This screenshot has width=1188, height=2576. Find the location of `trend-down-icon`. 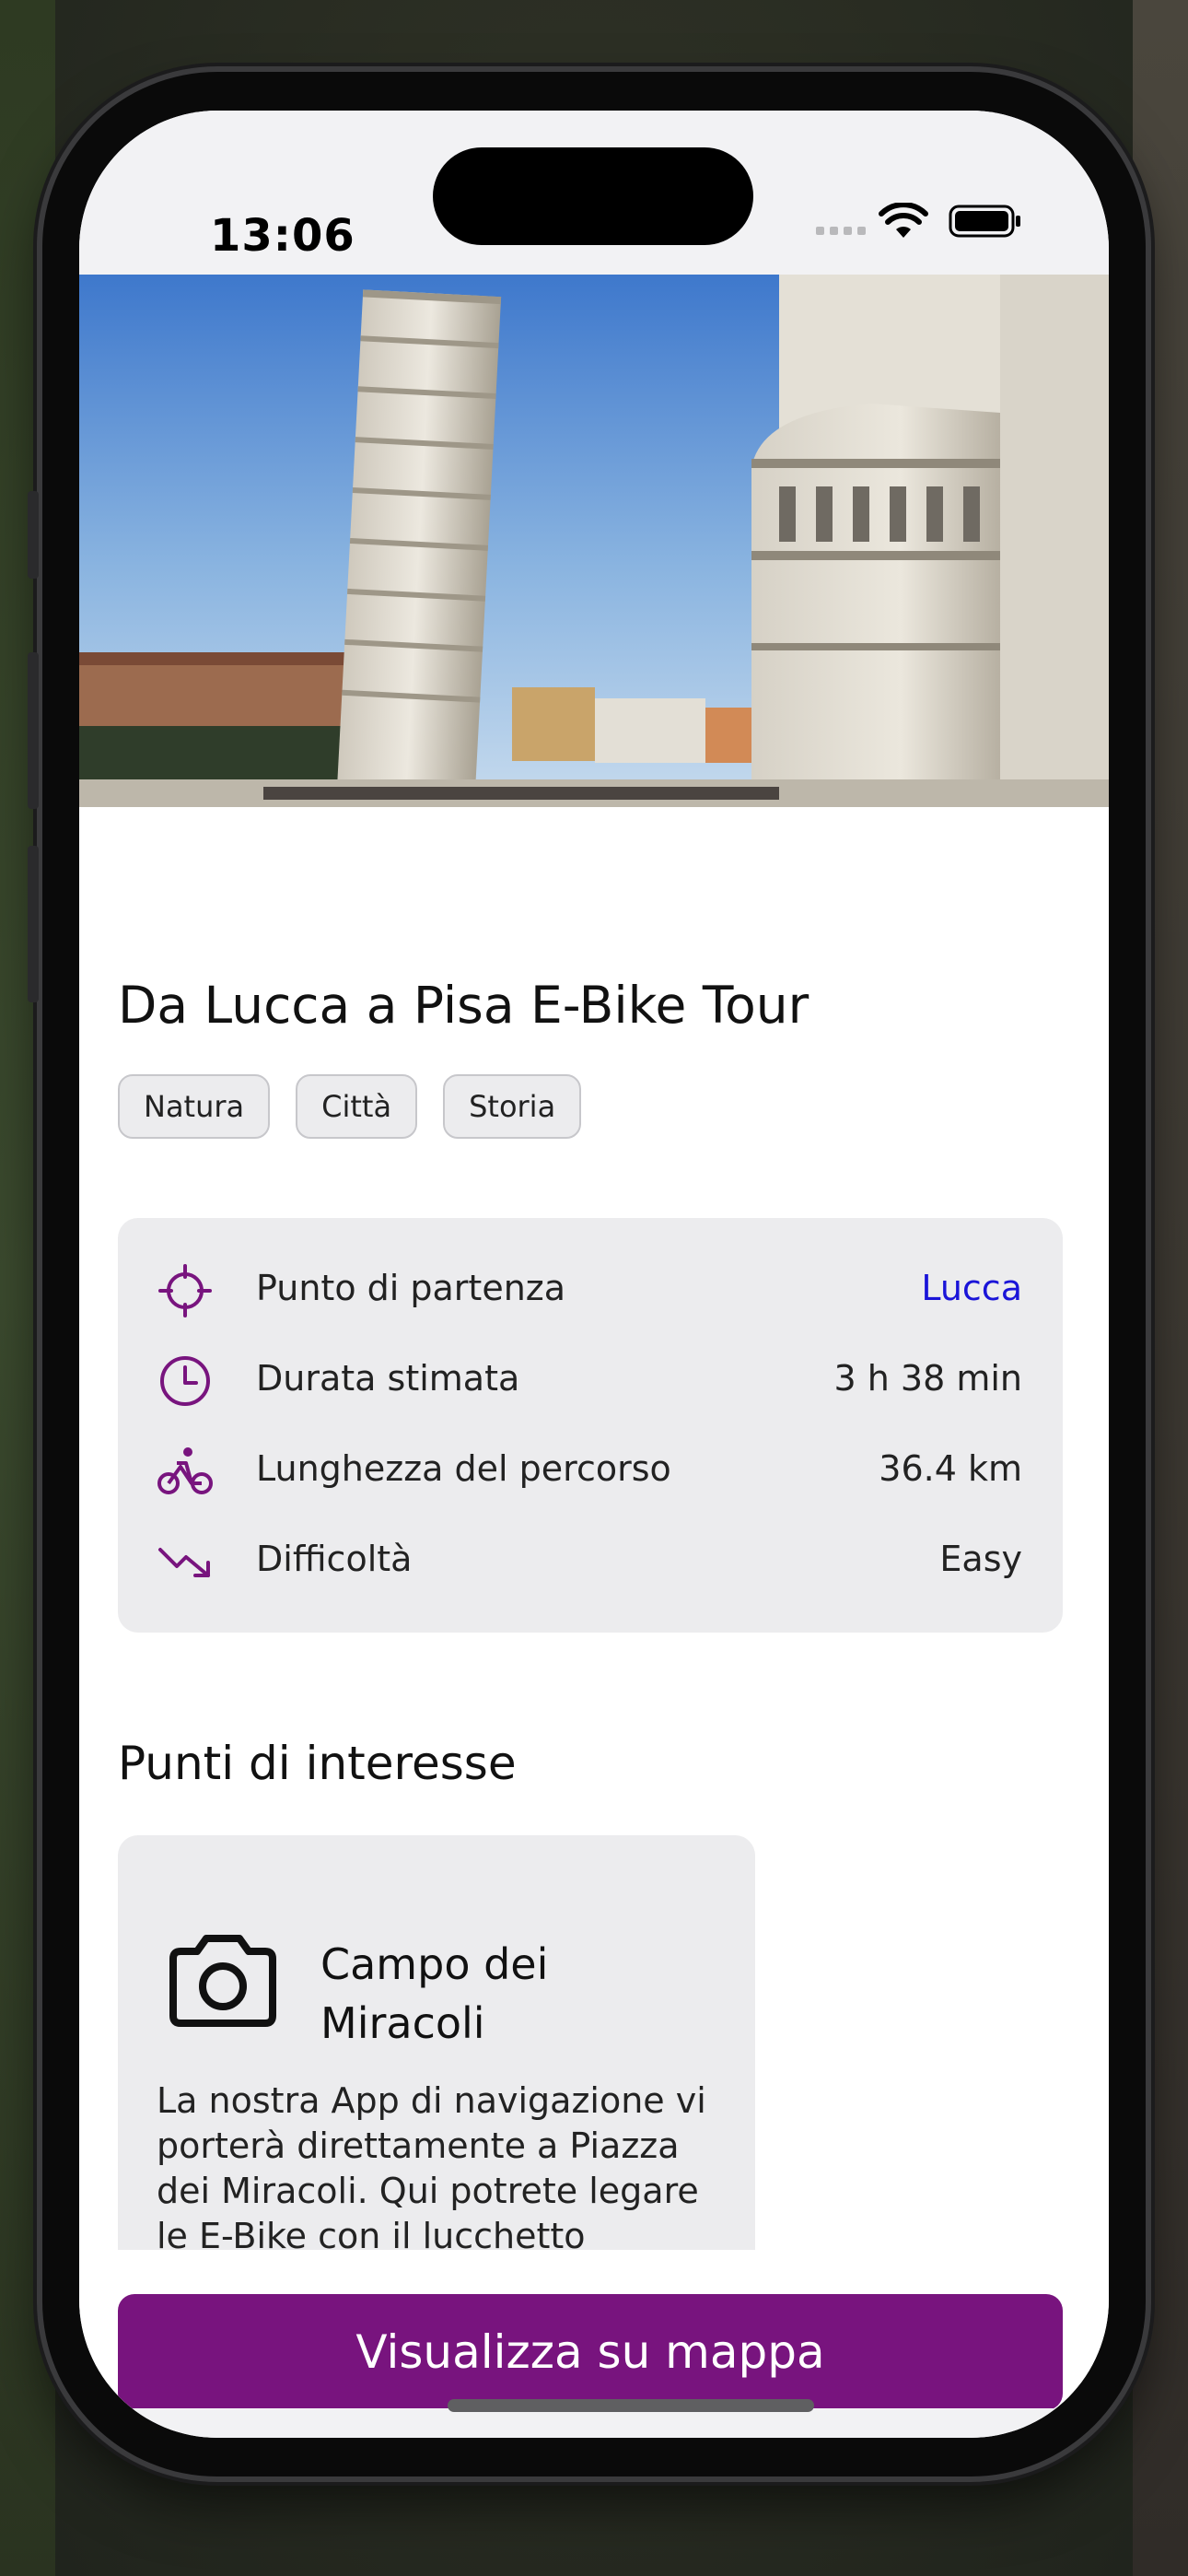

trend-down-icon is located at coordinates (184, 1562).